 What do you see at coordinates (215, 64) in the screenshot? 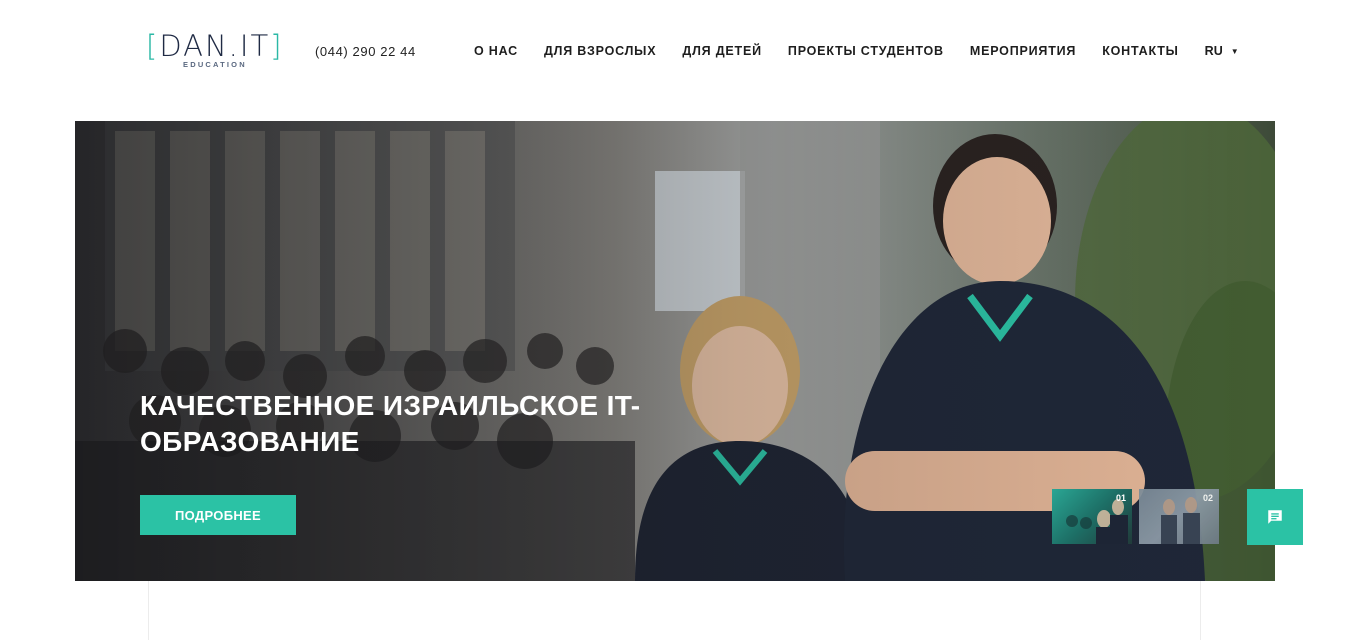
I see `logo-subtitle: EDUCATION` at bounding box center [215, 64].